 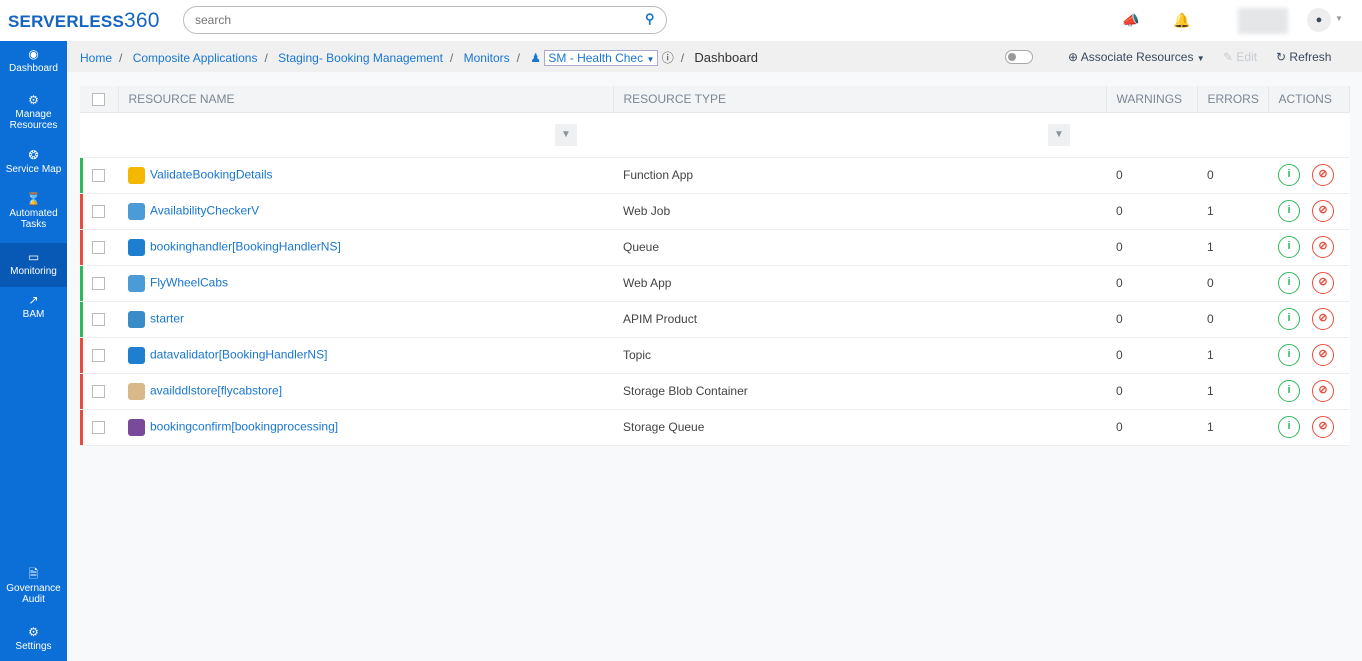 I want to click on edit-icon: ✎, so click(x=1228, y=57).